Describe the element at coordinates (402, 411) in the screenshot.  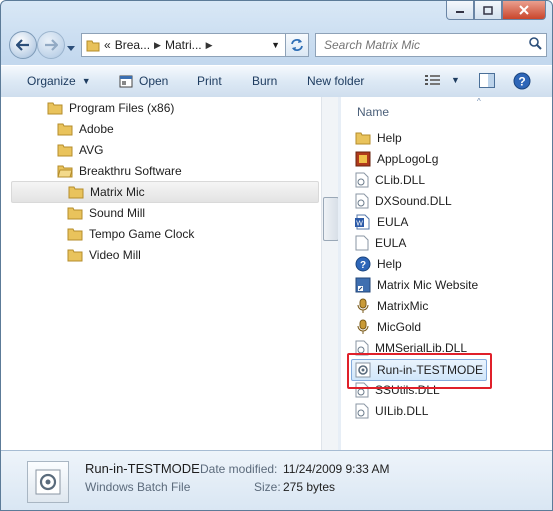
I see `file-name: UILib.DLL` at that location.